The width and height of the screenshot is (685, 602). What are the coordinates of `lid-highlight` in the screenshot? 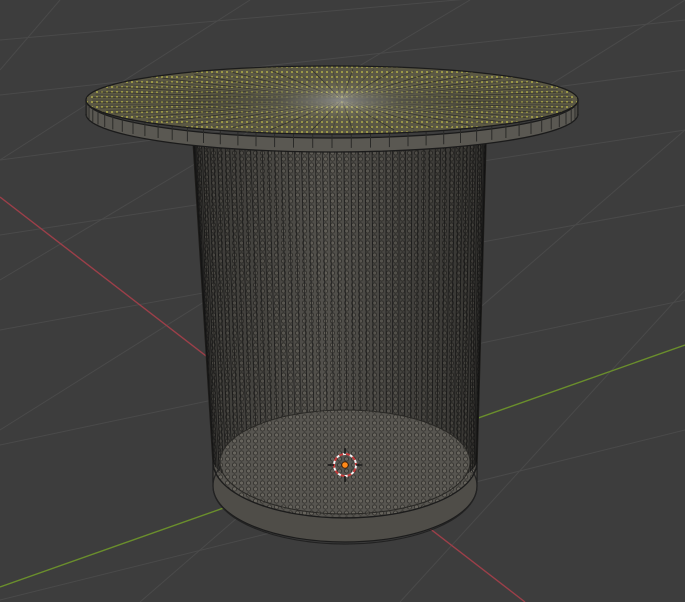 It's located at (340, 103).